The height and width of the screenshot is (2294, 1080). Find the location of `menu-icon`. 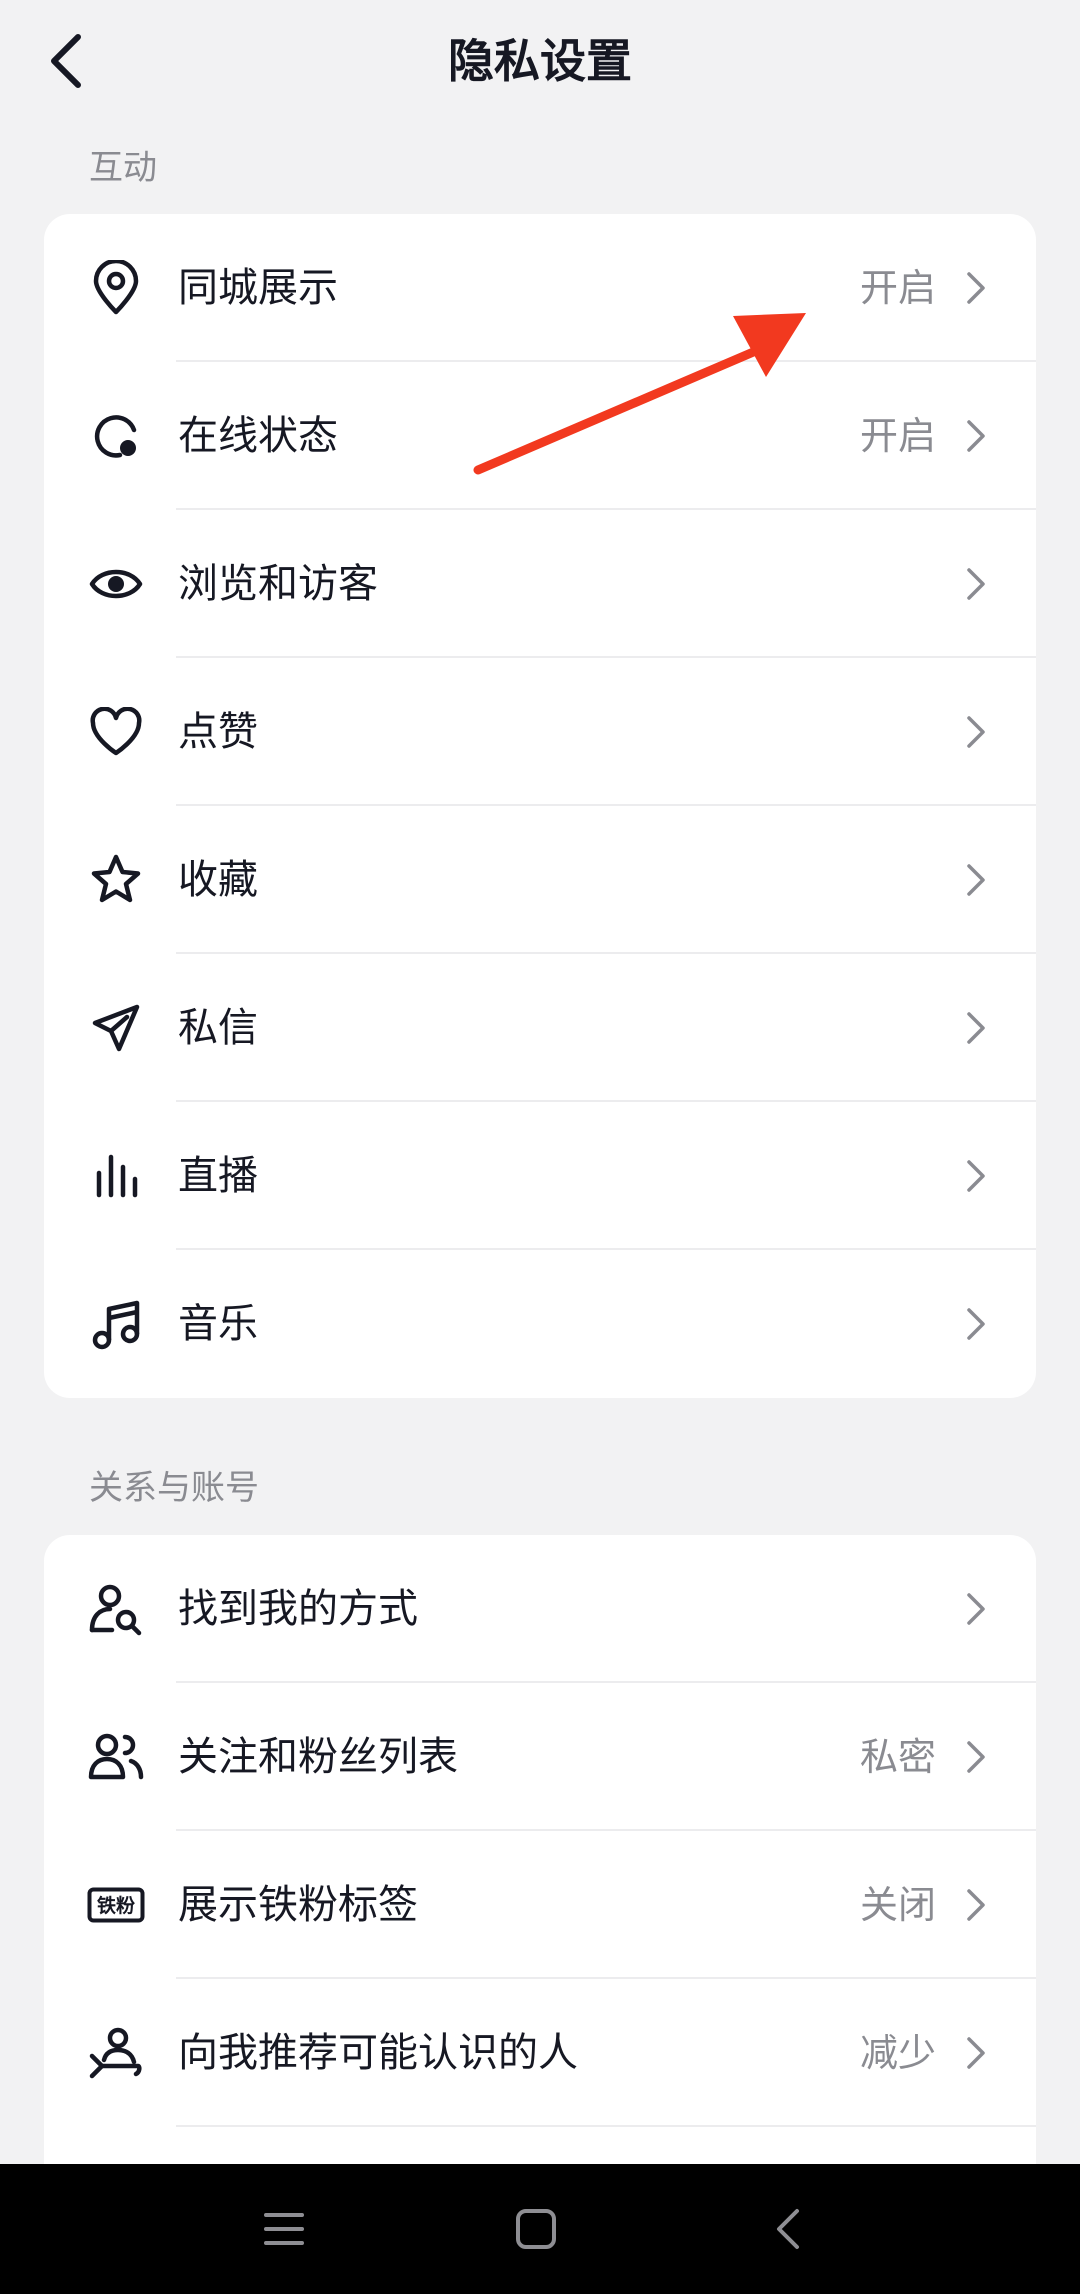

menu-icon is located at coordinates (284, 2229).